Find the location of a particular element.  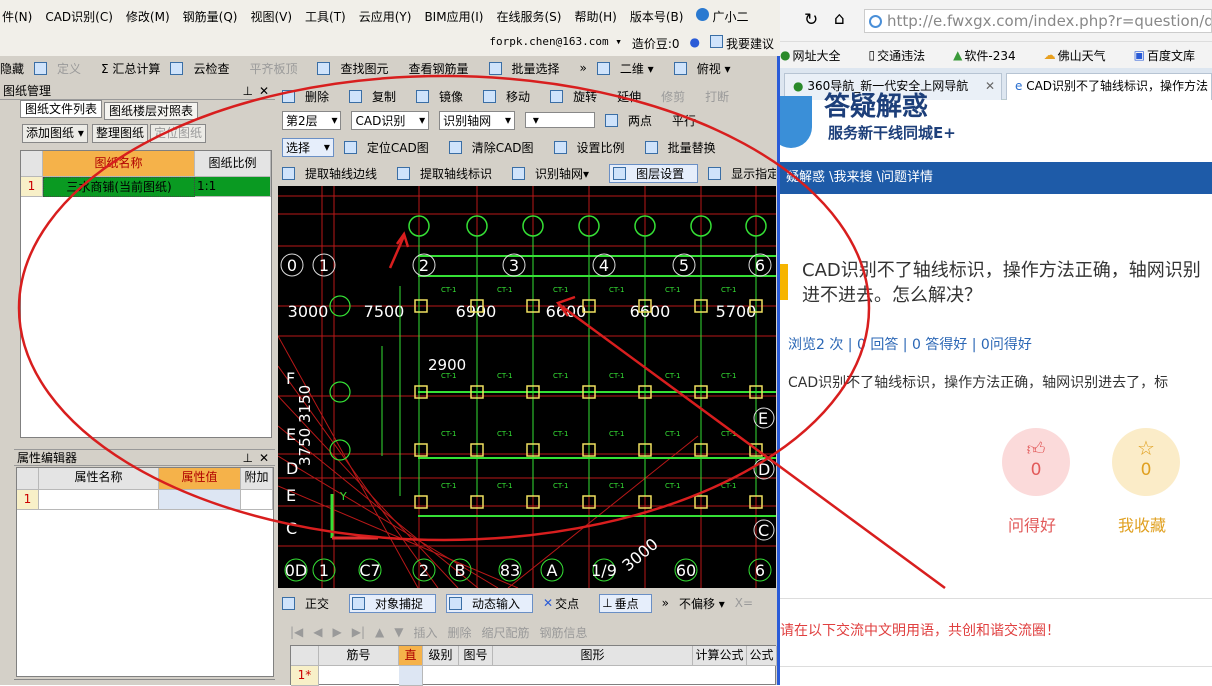

drawing-ratio-cell: 1:1 is located at coordinates (233, 187).